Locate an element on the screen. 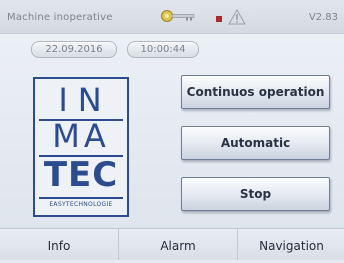  tab-navigation: Navigation is located at coordinates (290, 244).